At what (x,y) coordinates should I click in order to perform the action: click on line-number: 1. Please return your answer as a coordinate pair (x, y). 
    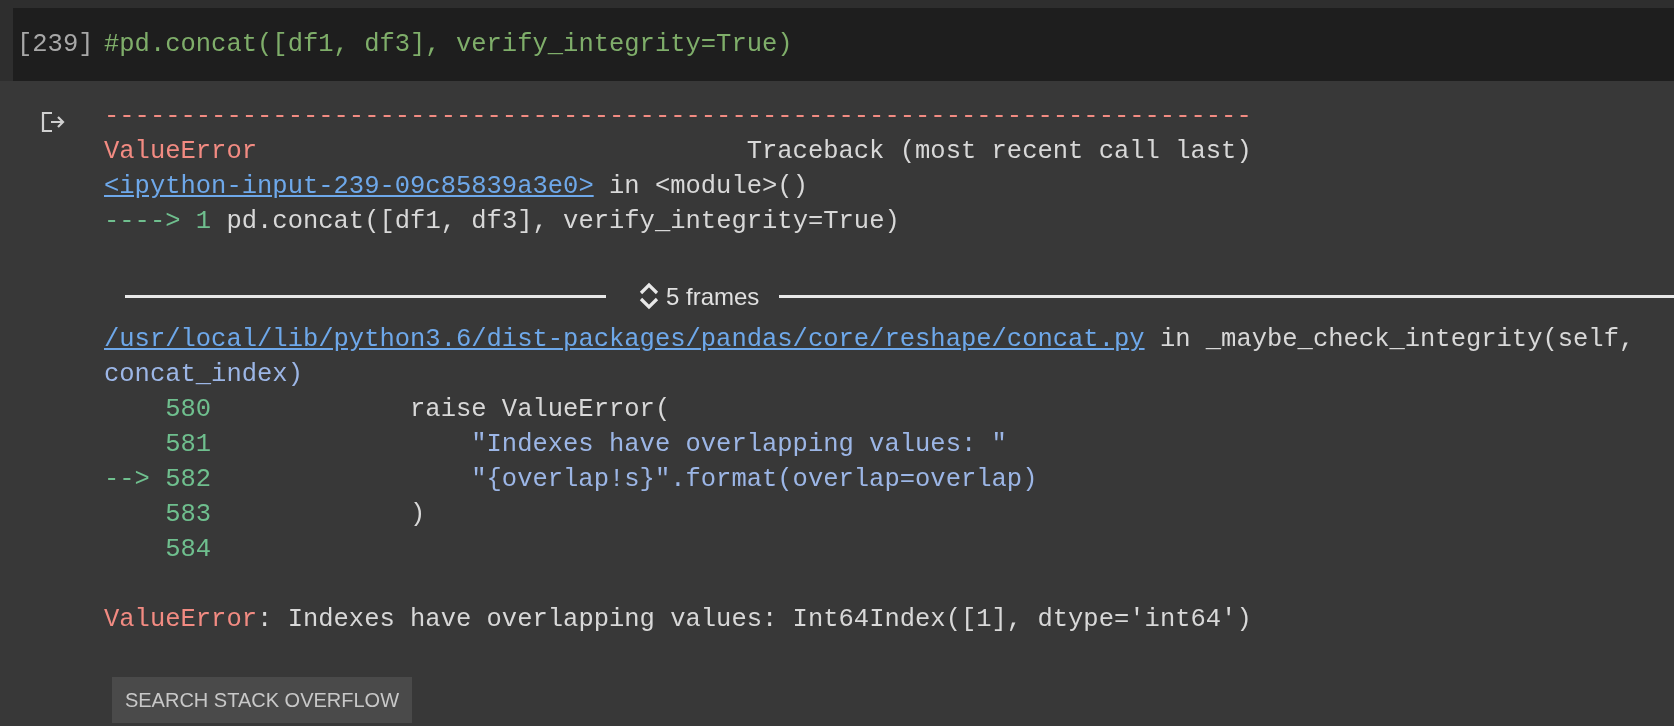
    Looking at the image, I should click on (203, 221).